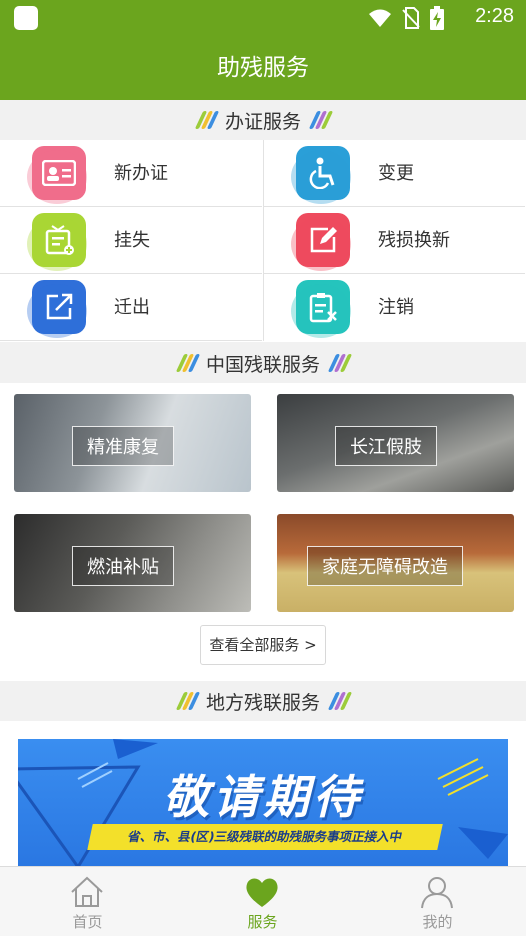 Image resolution: width=526 pixels, height=936 pixels. I want to click on service-label: 残损换新, so click(414, 240).